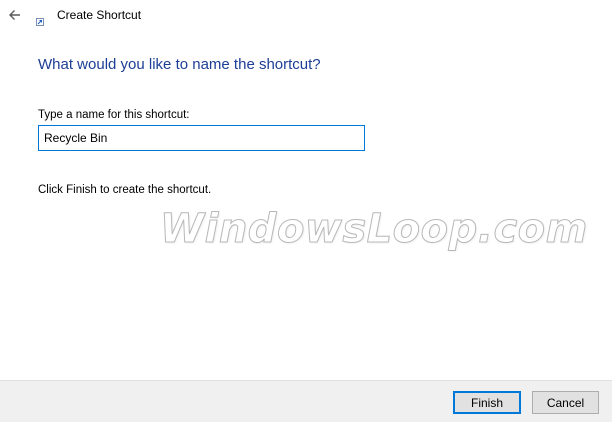  I want to click on shortcut-icon, so click(40, 19).